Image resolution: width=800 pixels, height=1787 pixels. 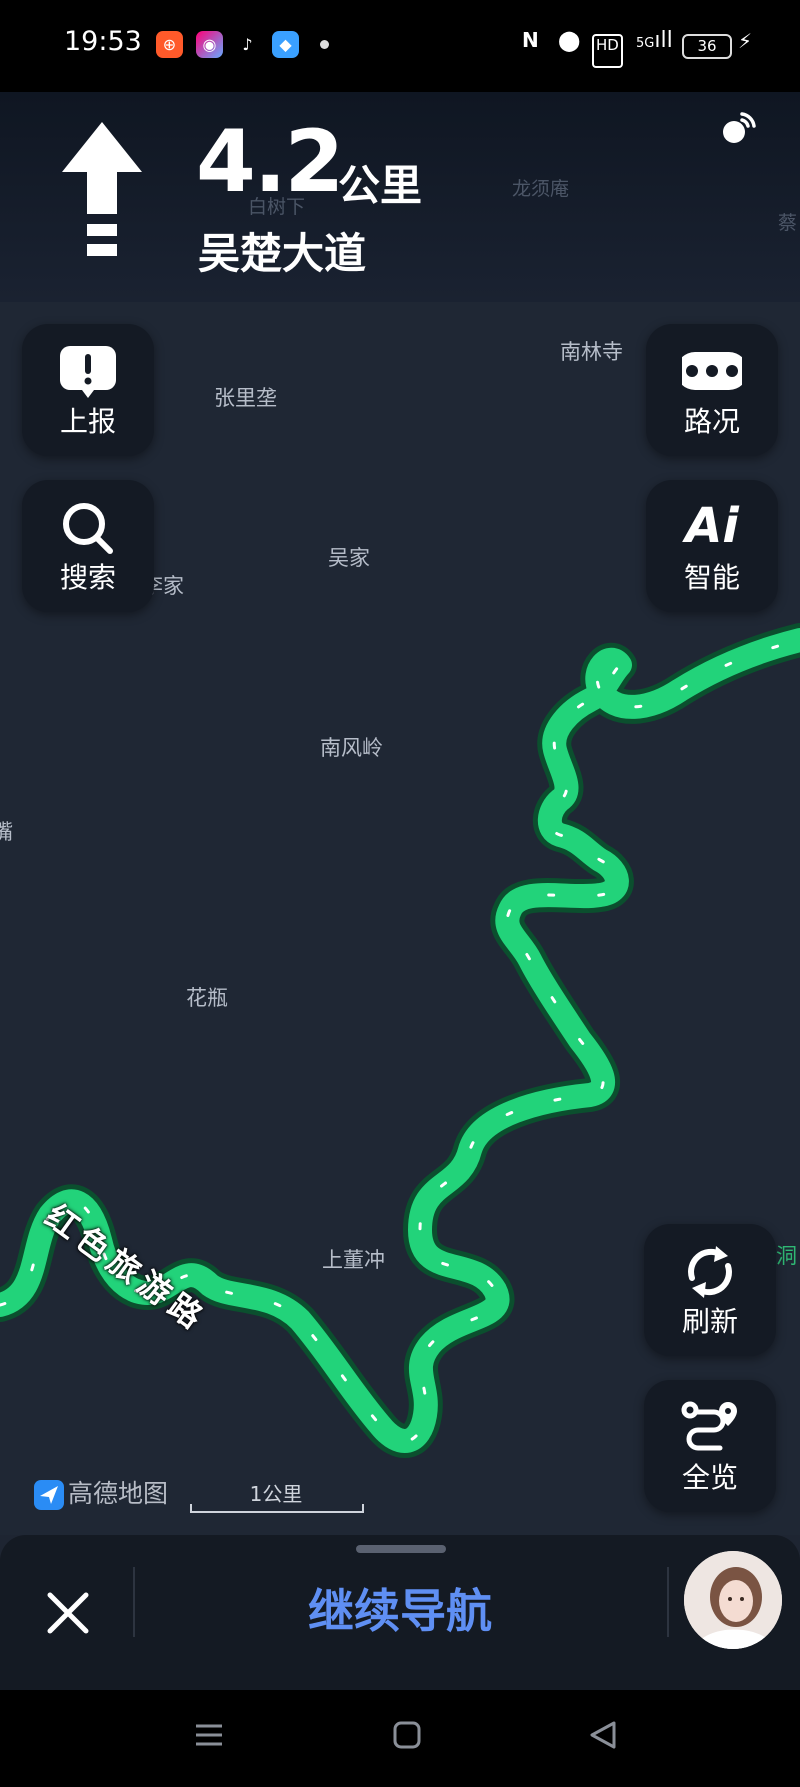 I want to click on route-overview-icon, so click(x=709, y=1426).